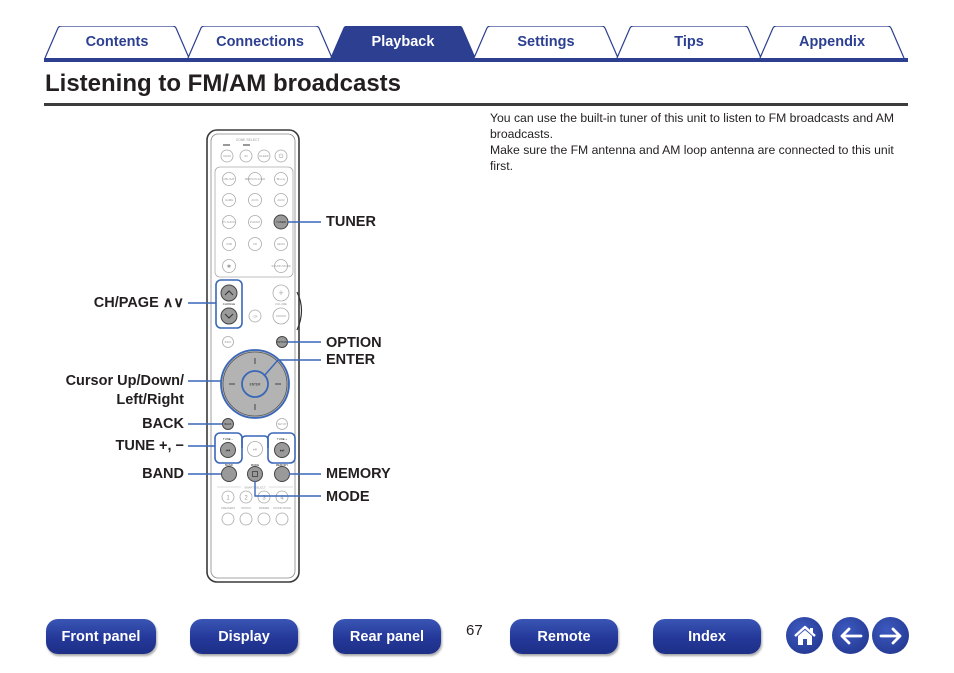 This screenshot has width=954, height=673. What do you see at coordinates (255, 244) in the screenshot?
I see `svg-text: CD` at bounding box center [255, 244].